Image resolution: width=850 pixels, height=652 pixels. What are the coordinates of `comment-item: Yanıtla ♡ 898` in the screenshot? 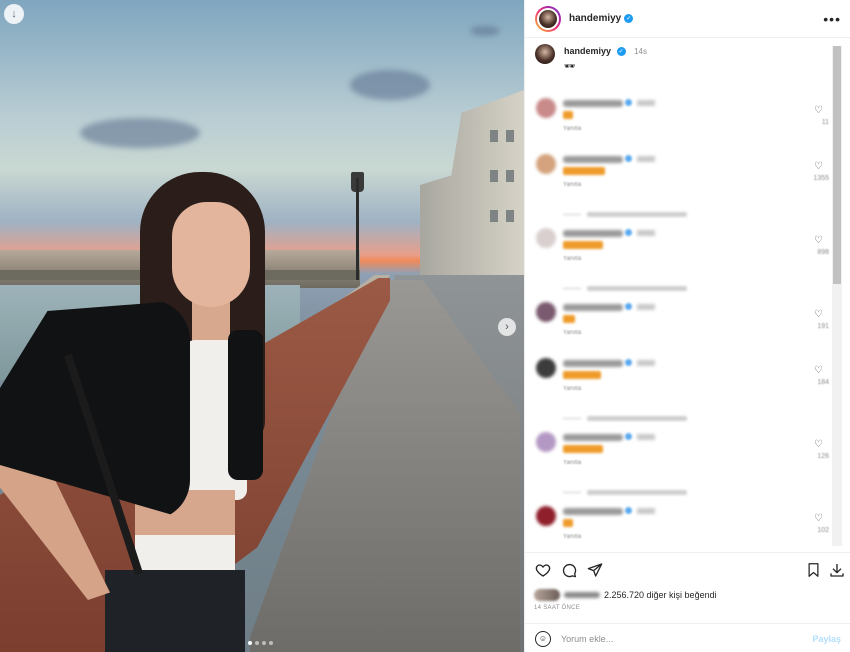 It's located at (682, 251).